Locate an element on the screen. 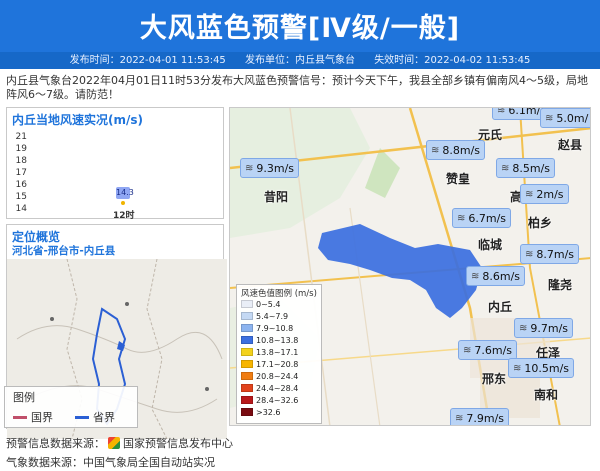  source-warning: 预警信息数据来源： 国家预警信息发布中心 is located at coordinates (119, 443).